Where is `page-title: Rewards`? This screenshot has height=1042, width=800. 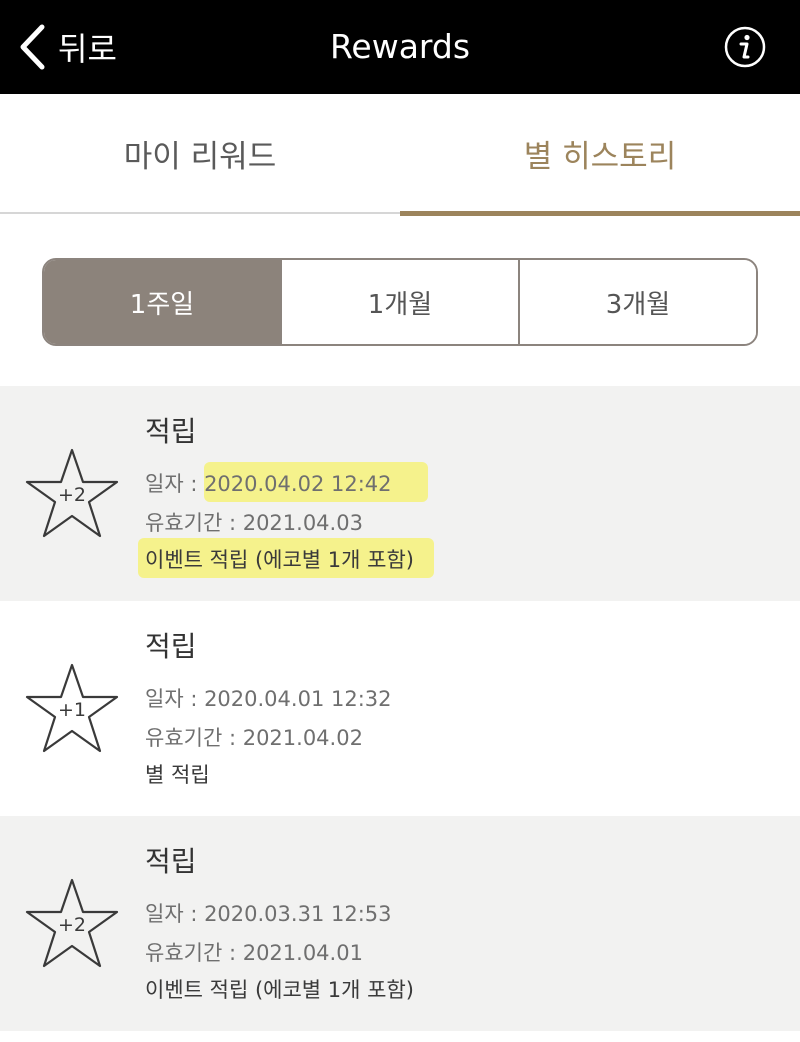 page-title: Rewards is located at coordinates (400, 46).